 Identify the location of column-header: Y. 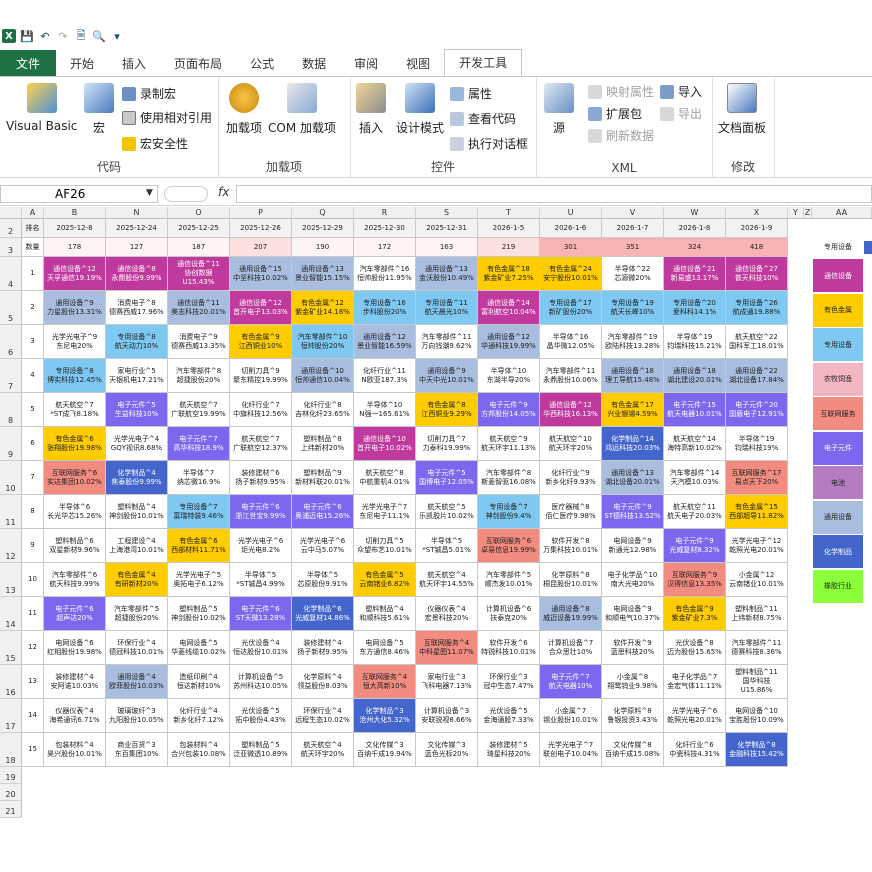
(796, 213).